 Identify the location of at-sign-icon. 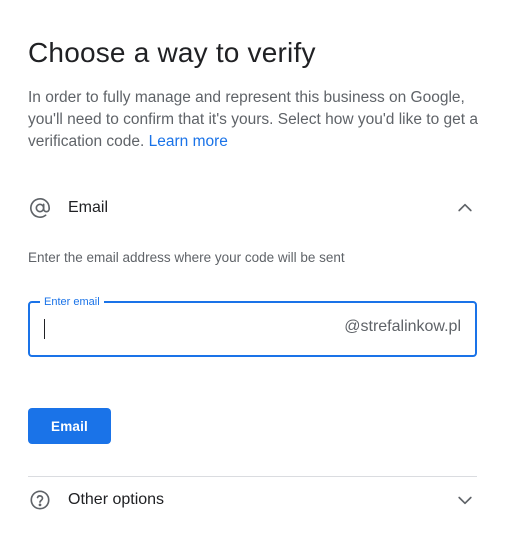
(40, 208).